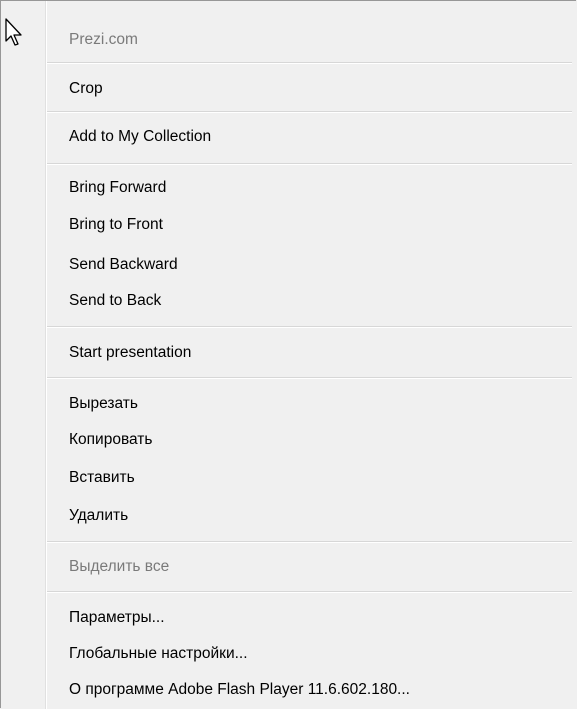 This screenshot has width=577, height=709. Describe the element at coordinates (123, 265) in the screenshot. I see `menu-item-send-backward: Send Backward` at that location.